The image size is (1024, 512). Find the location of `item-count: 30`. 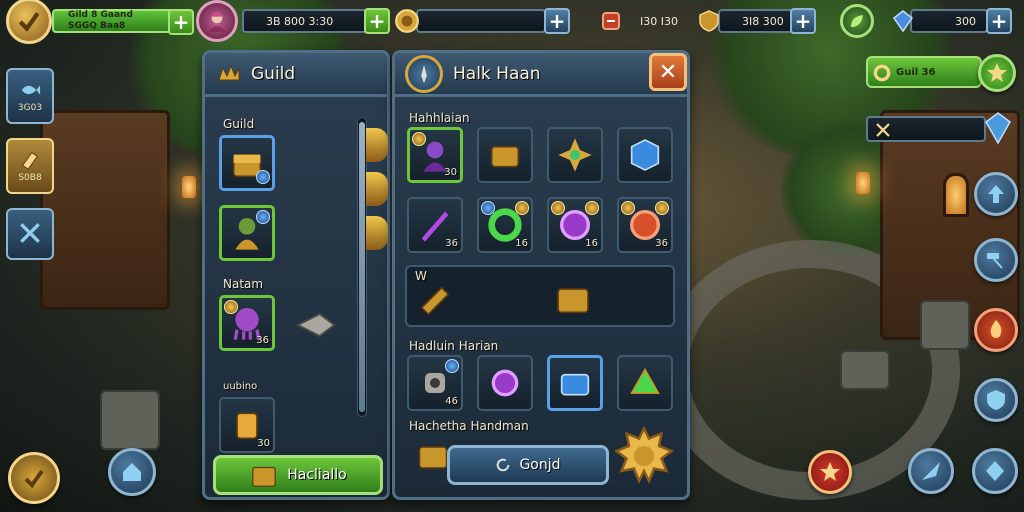

item-count: 30 is located at coordinates (450, 172).